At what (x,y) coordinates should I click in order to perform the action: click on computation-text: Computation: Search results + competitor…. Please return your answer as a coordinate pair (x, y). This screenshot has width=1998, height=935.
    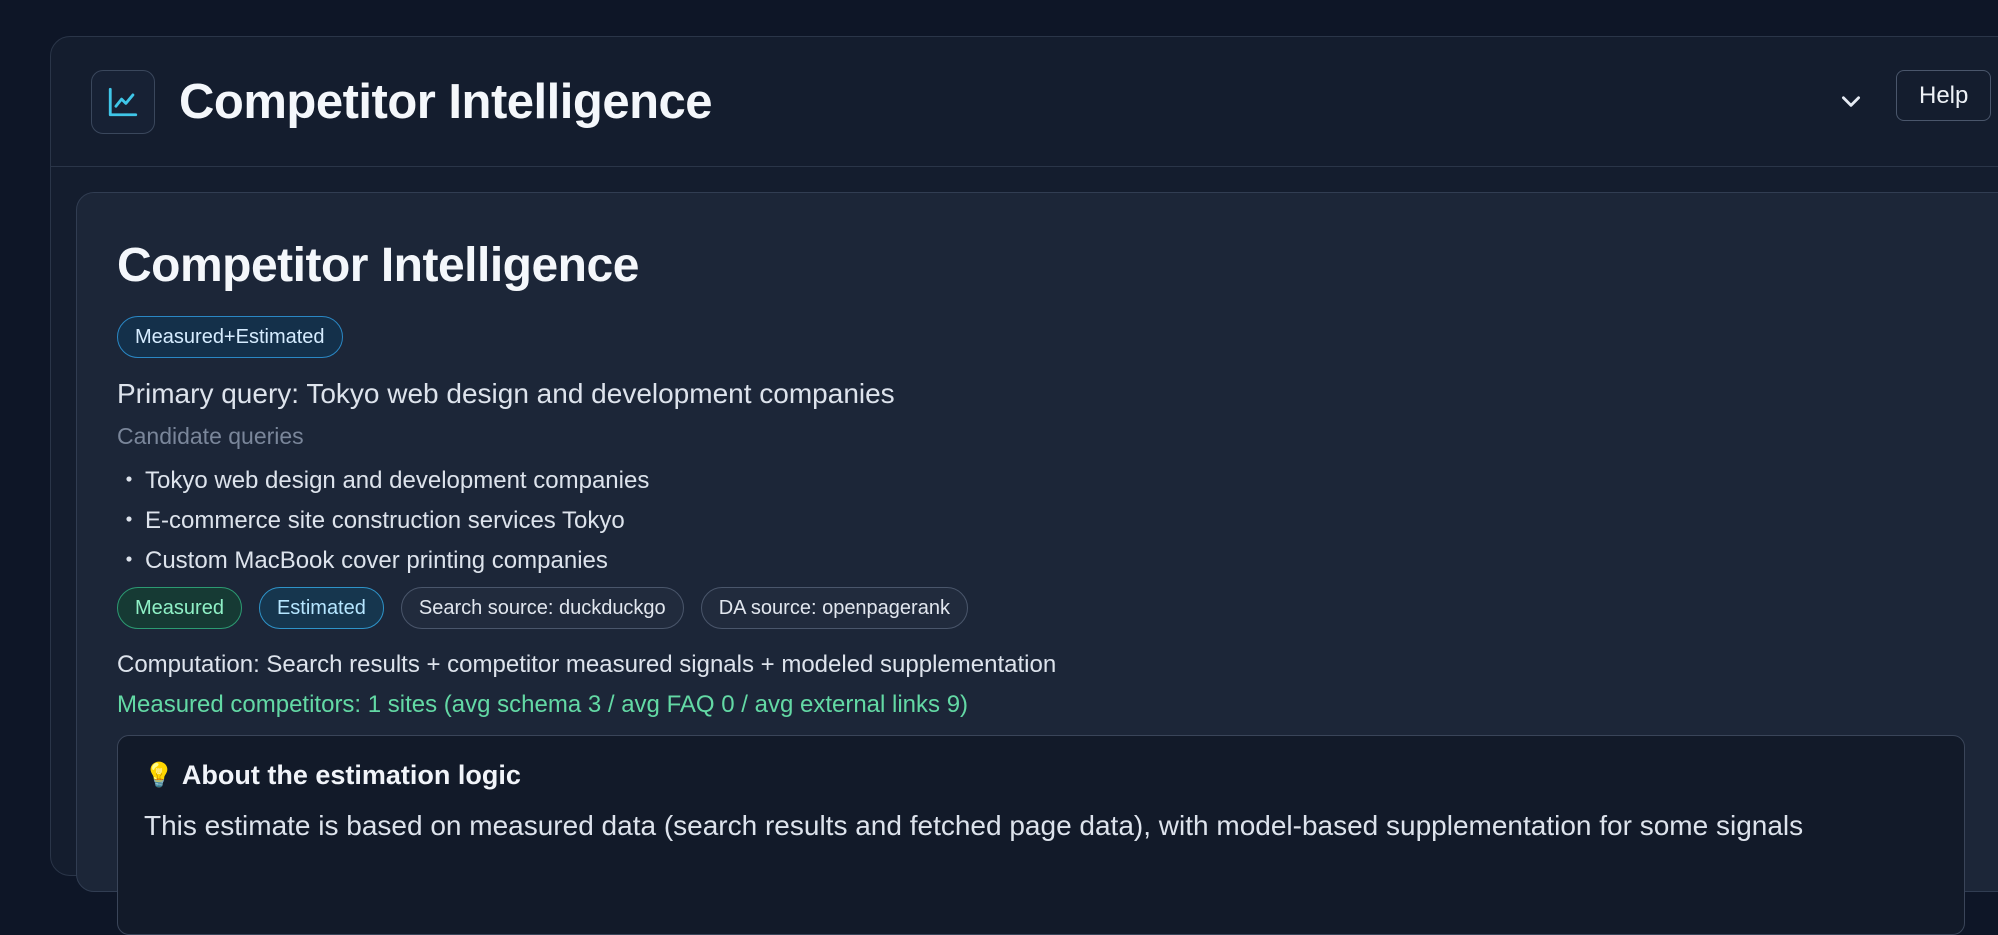
    Looking at the image, I should click on (587, 664).